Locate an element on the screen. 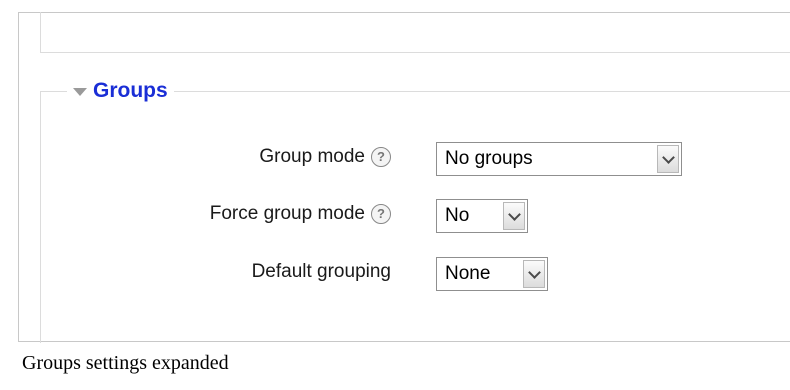 The image size is (790, 390). group-mode-label: Group mode ? is located at coordinates (325, 157).